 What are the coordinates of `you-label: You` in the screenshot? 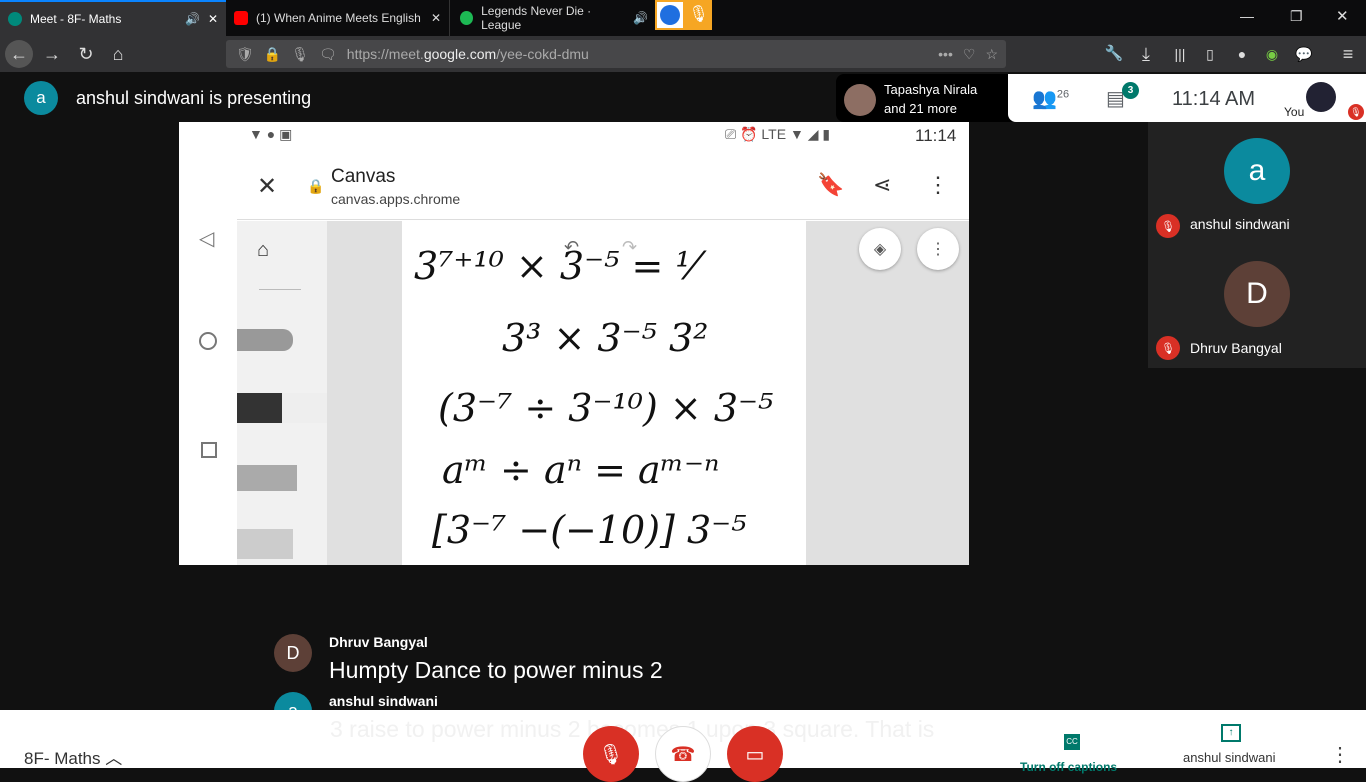 It's located at (1294, 112).